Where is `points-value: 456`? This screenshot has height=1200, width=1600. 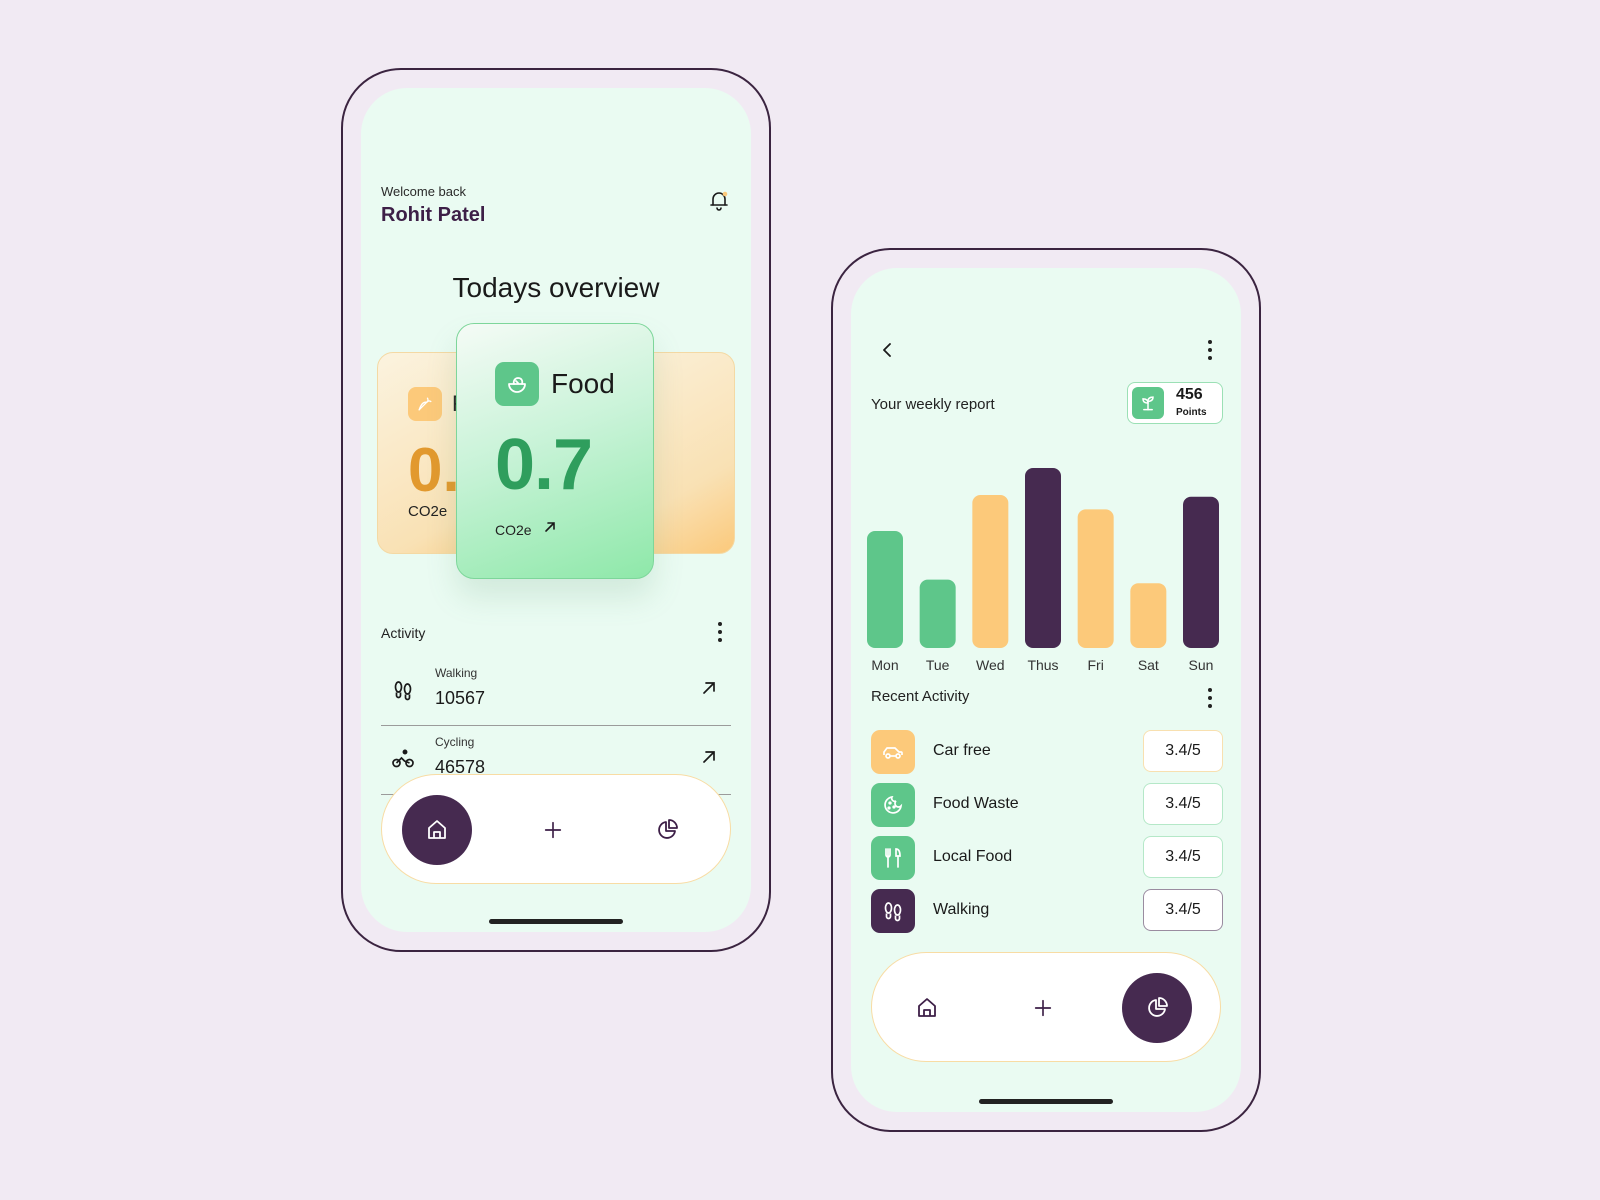
points-value: 456 is located at coordinates (1189, 394).